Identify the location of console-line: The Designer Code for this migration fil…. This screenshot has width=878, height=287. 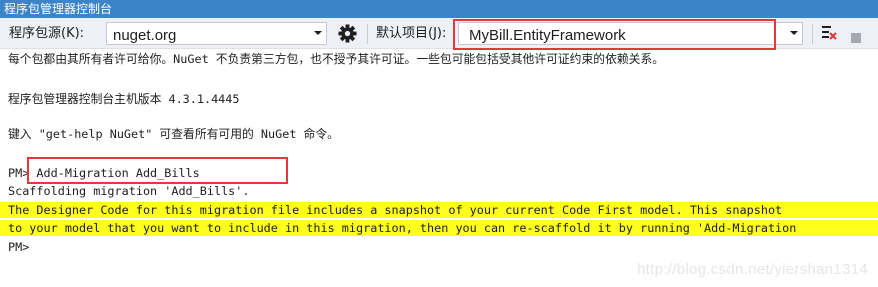
(395, 210).